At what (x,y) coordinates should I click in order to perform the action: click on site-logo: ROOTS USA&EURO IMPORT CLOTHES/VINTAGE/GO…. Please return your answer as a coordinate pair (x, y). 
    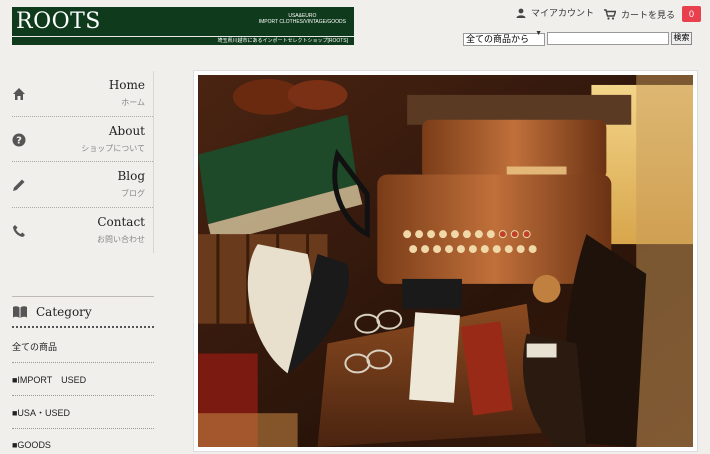
    Looking at the image, I should click on (183, 26).